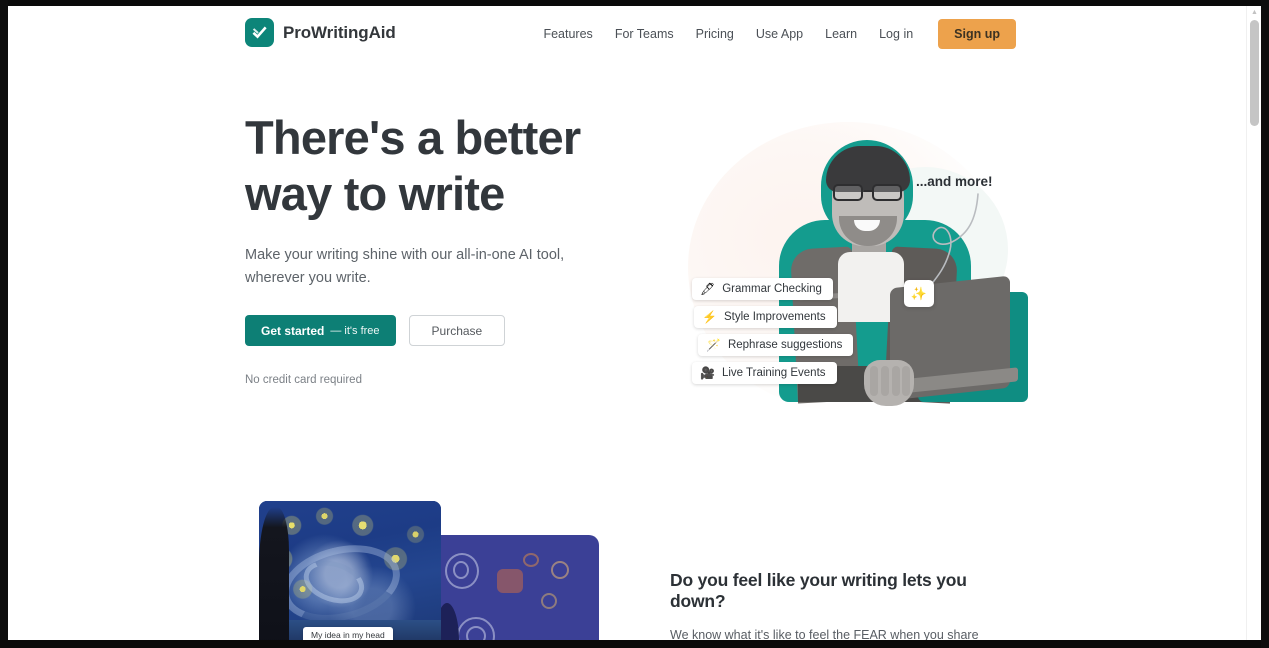 The image size is (1269, 648). I want to click on hero-title-line-1: There's a better, so click(413, 137).